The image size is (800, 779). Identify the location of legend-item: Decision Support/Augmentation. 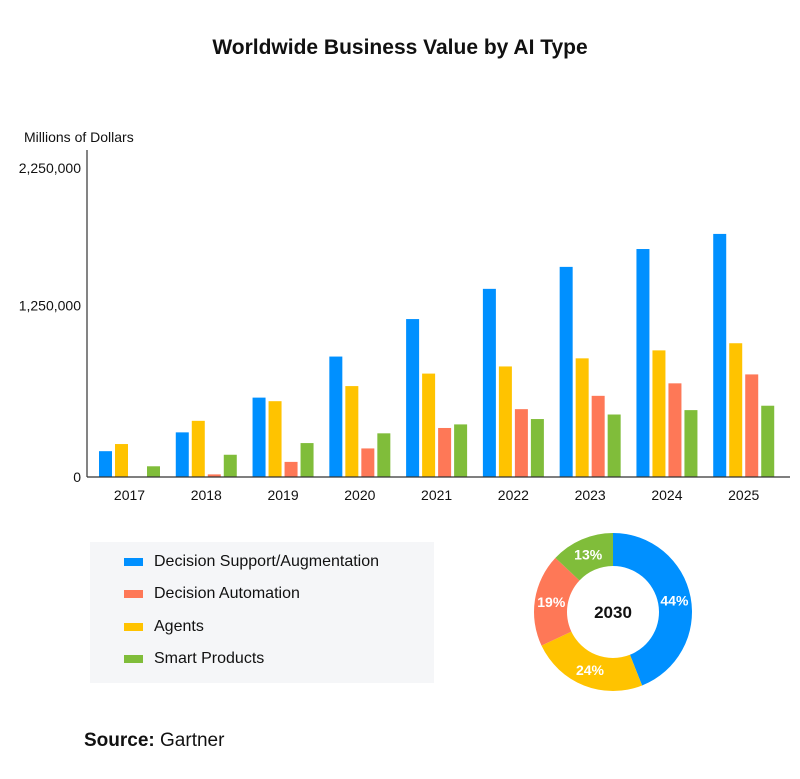
(251, 562).